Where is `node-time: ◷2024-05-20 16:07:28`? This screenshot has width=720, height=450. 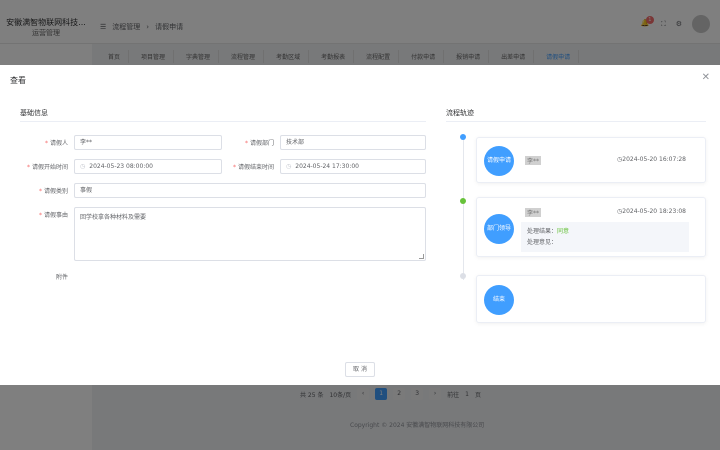 node-time: ◷2024-05-20 16:07:28 is located at coordinates (651, 159).